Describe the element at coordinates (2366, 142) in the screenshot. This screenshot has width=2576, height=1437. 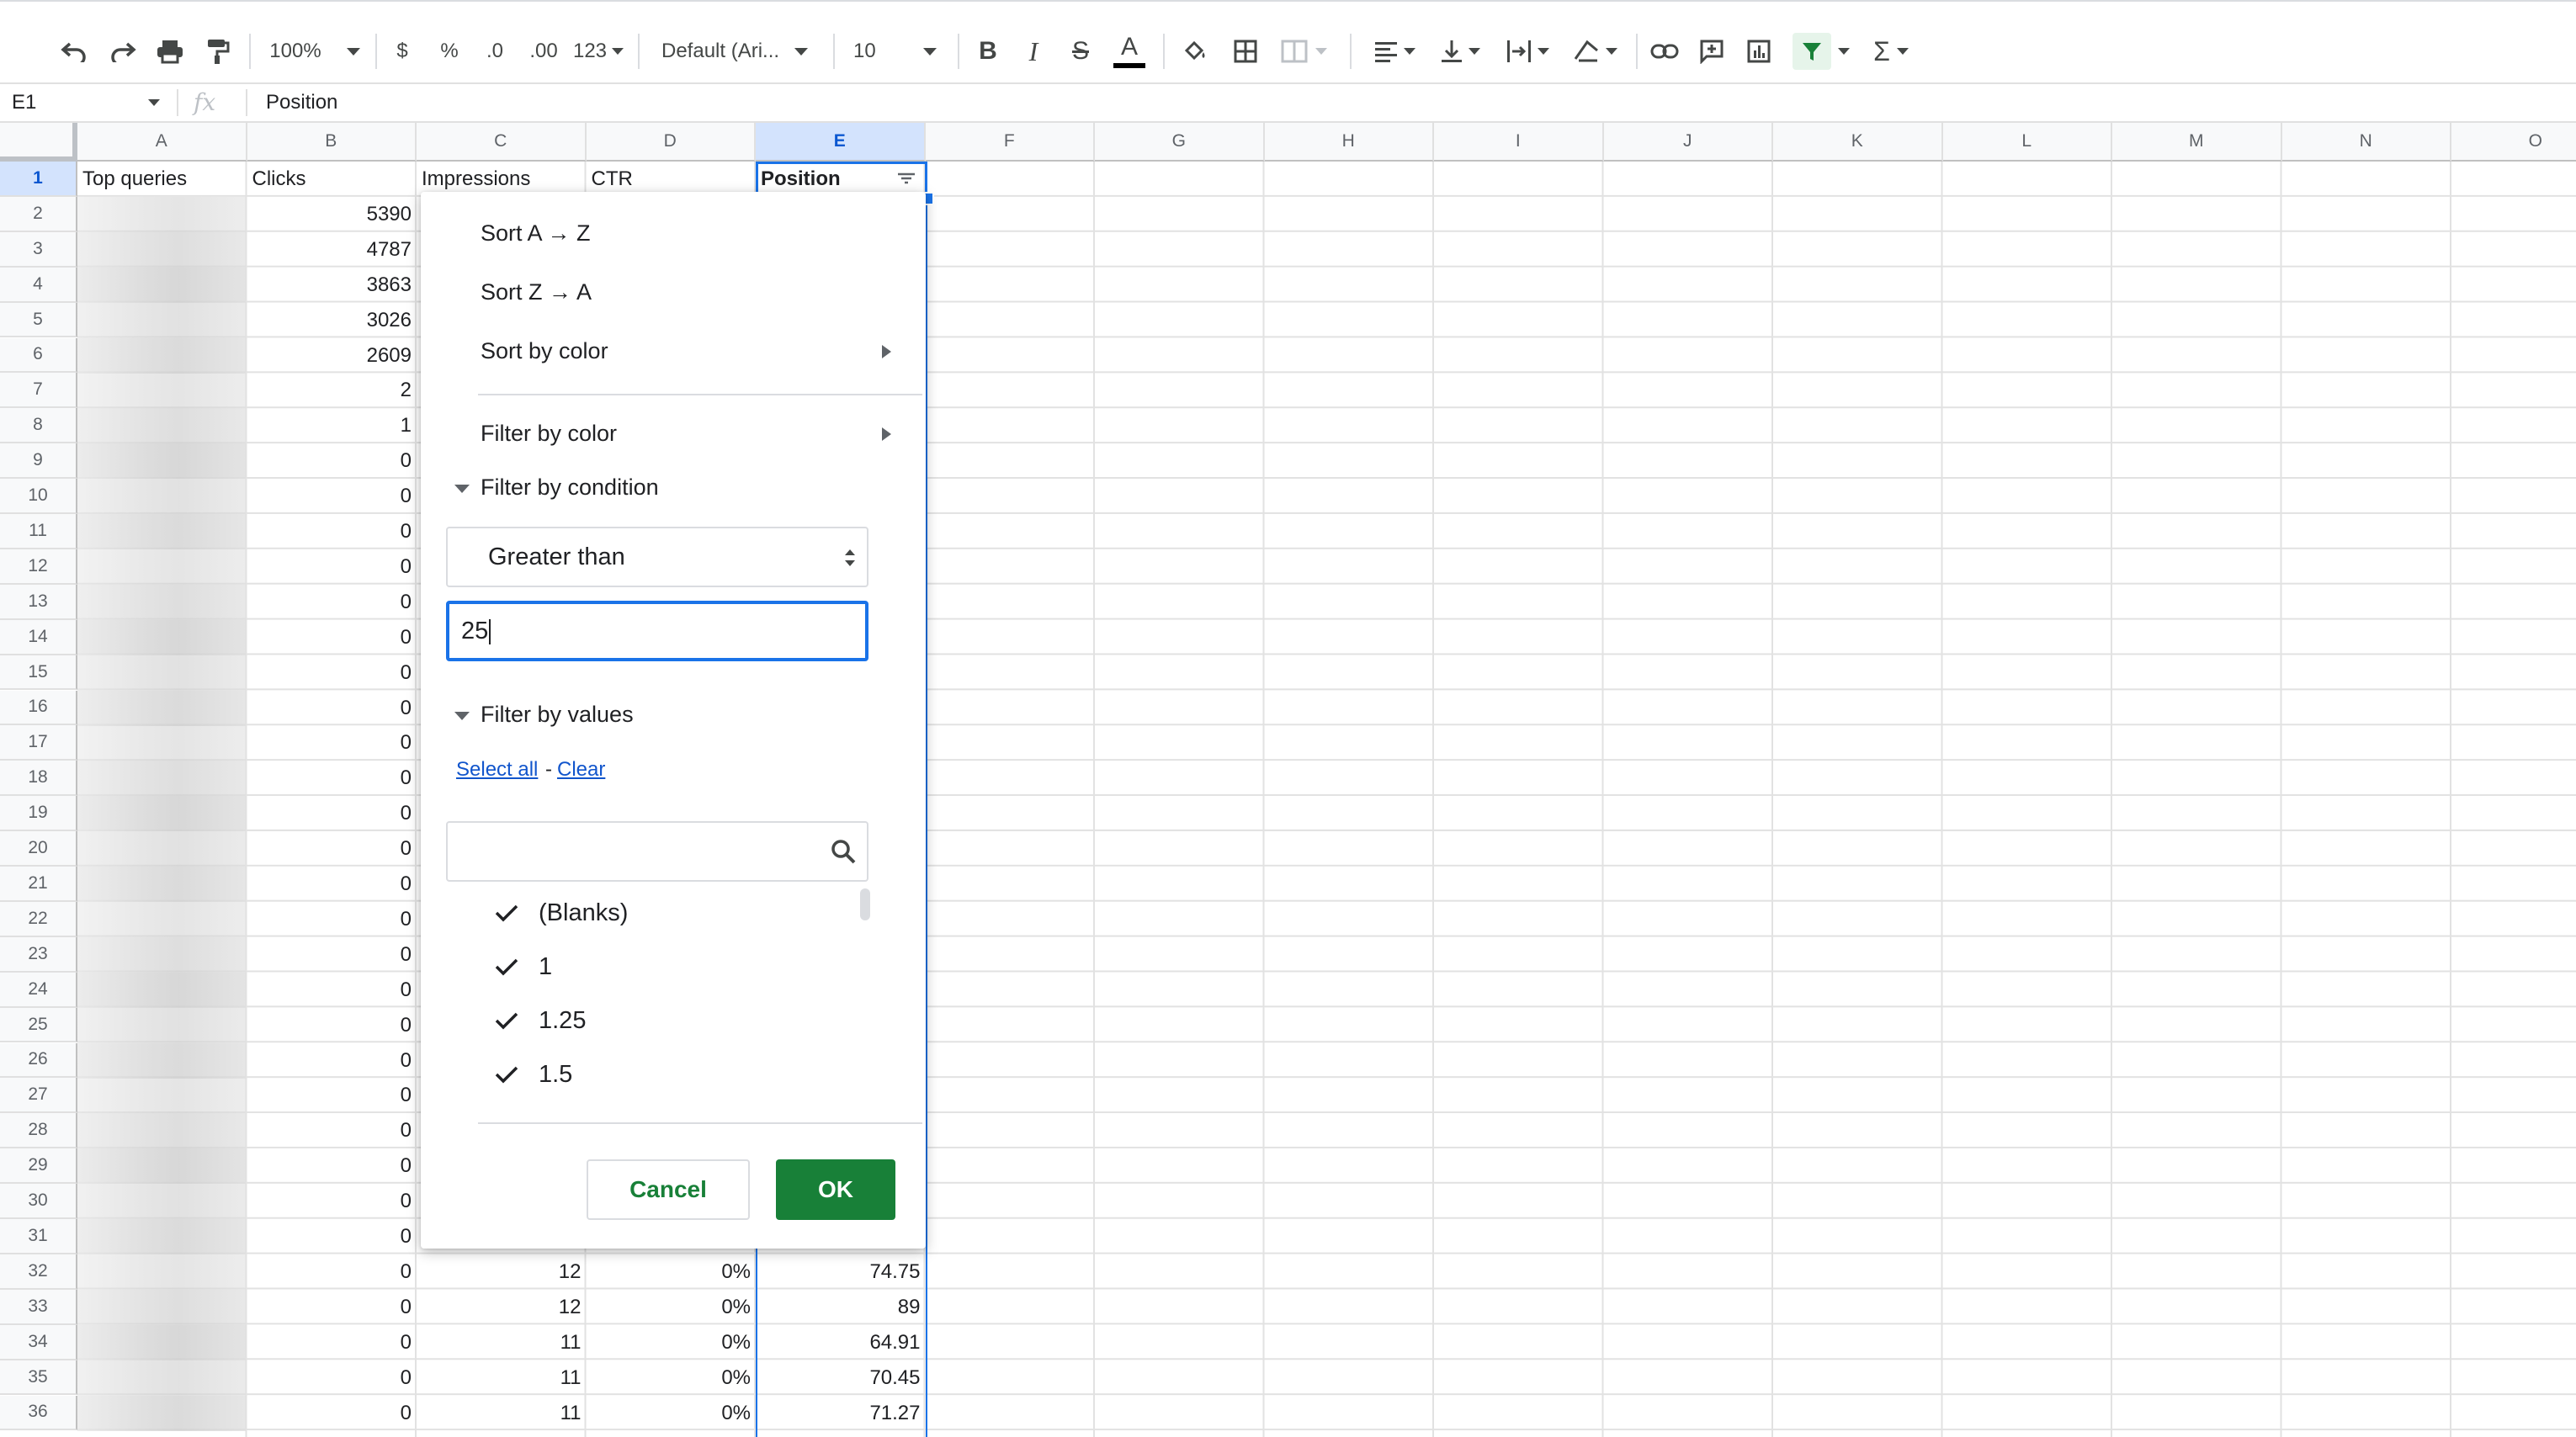
I see `column-header-n: N` at that location.